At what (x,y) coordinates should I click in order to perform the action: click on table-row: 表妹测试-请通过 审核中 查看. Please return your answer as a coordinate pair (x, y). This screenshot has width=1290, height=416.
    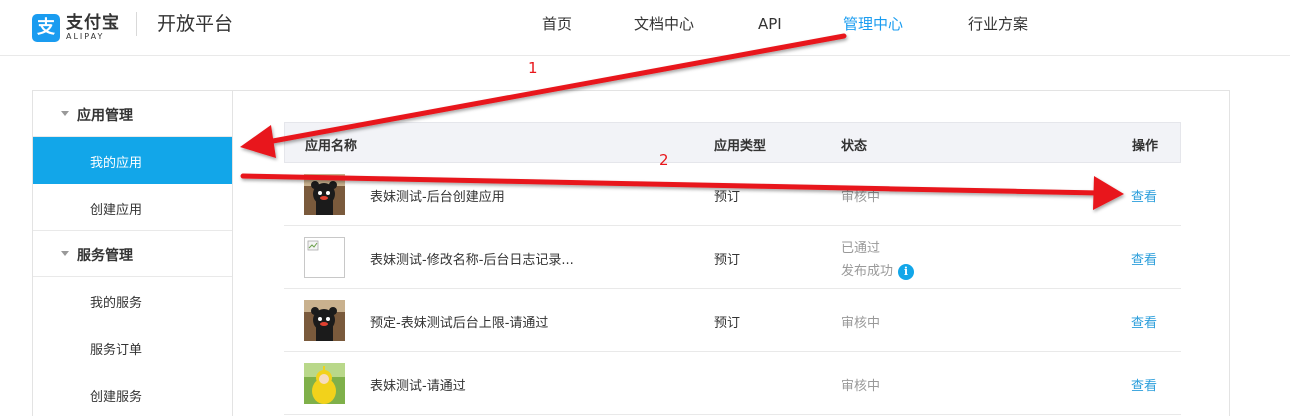
    Looking at the image, I should click on (732, 383).